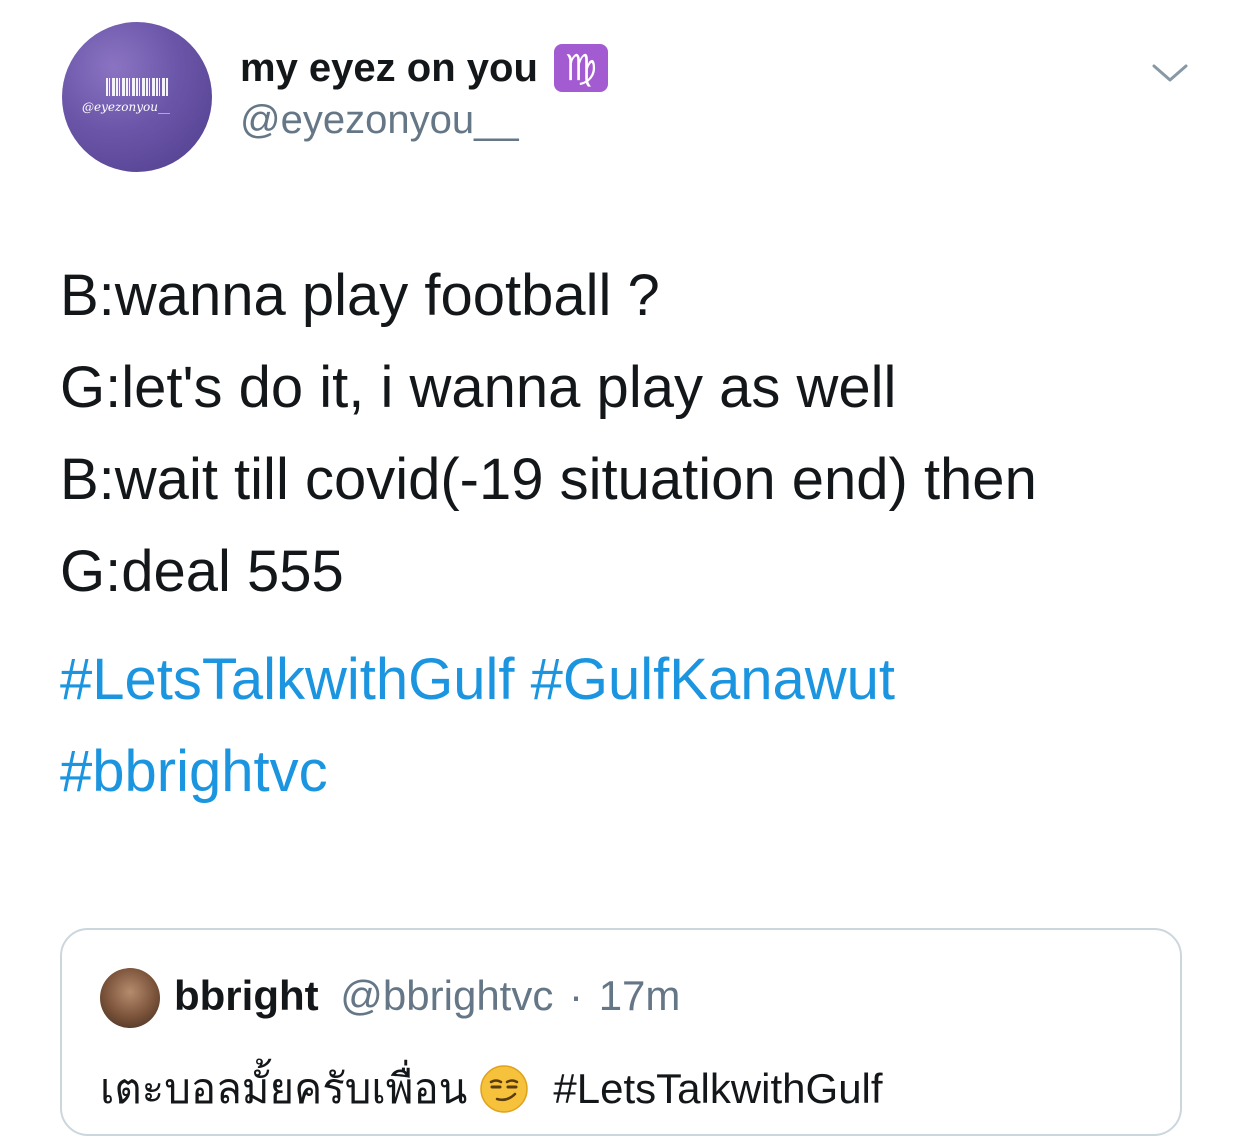 The image size is (1242, 1140). I want to click on quoted-tweet-header: bbright @bbrightvc · 17m, so click(427, 996).